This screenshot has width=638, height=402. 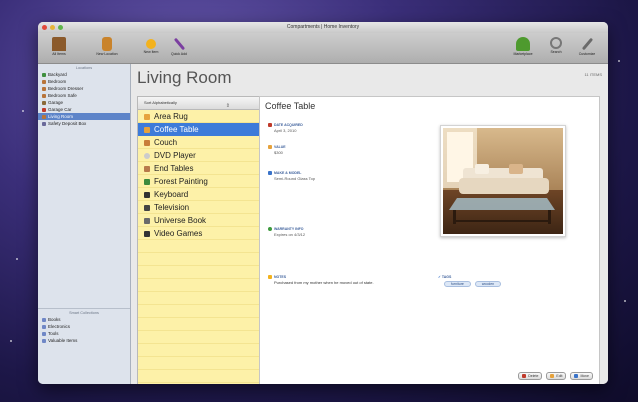 What do you see at coordinates (147, 181) in the screenshot?
I see `painting-icon` at bounding box center [147, 181].